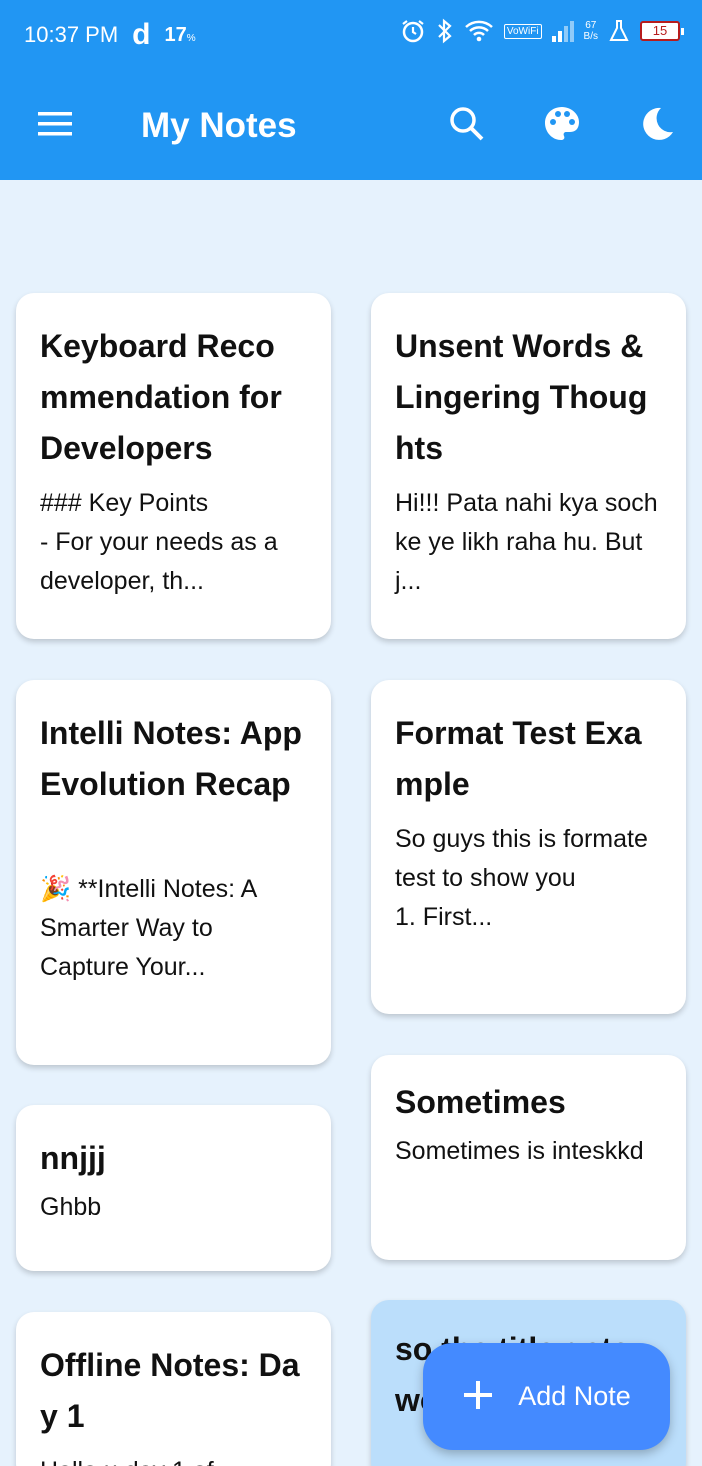 The image size is (702, 1466). I want to click on add-note-button: Add Note, so click(546, 1396).